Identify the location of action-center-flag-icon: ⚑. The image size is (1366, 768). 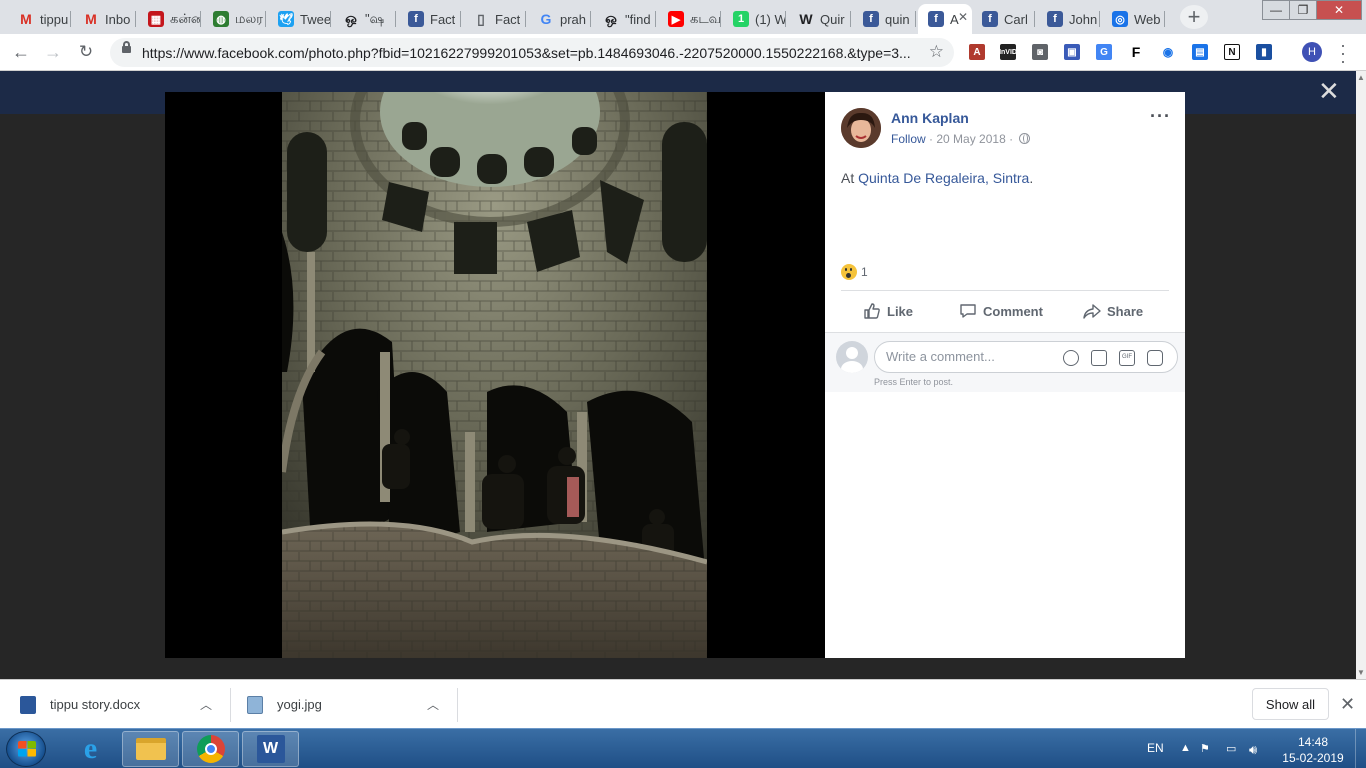
(1205, 748).